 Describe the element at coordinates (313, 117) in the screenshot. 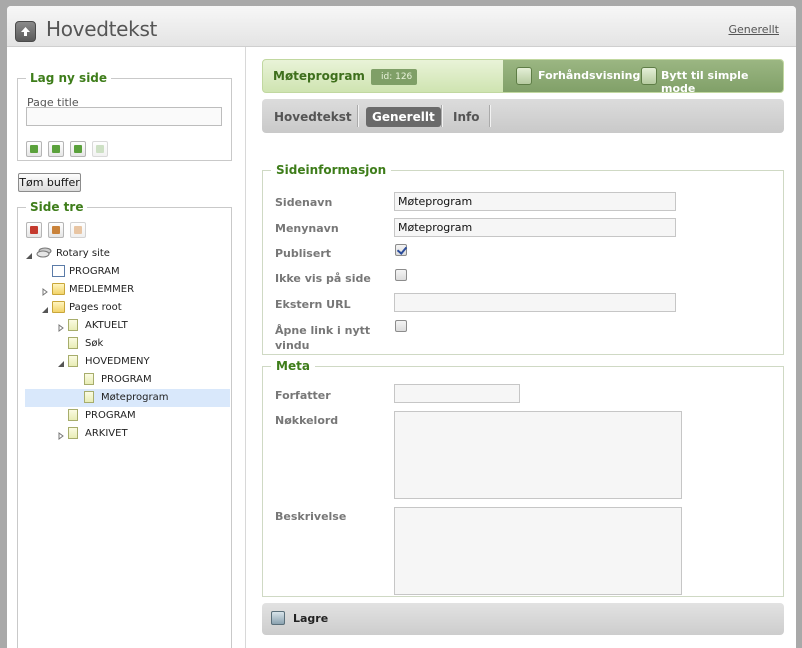

I see `tab-hovedtekst: Hovedtekst` at that location.